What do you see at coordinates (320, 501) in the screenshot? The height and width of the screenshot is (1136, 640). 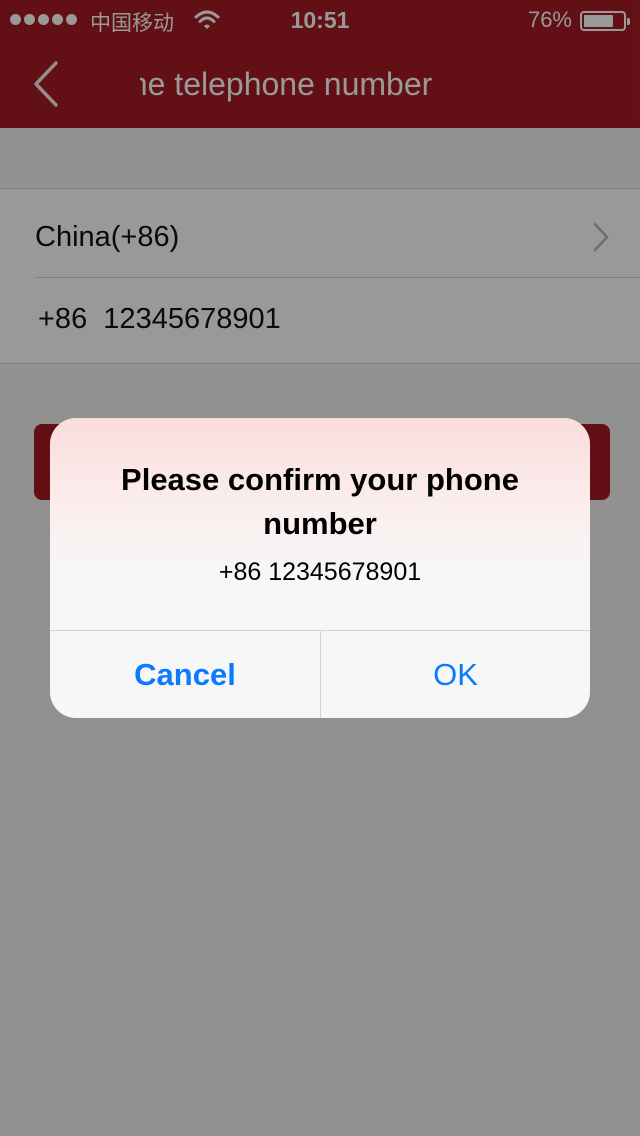 I see `dialog-title: Please confirm your phone number` at bounding box center [320, 501].